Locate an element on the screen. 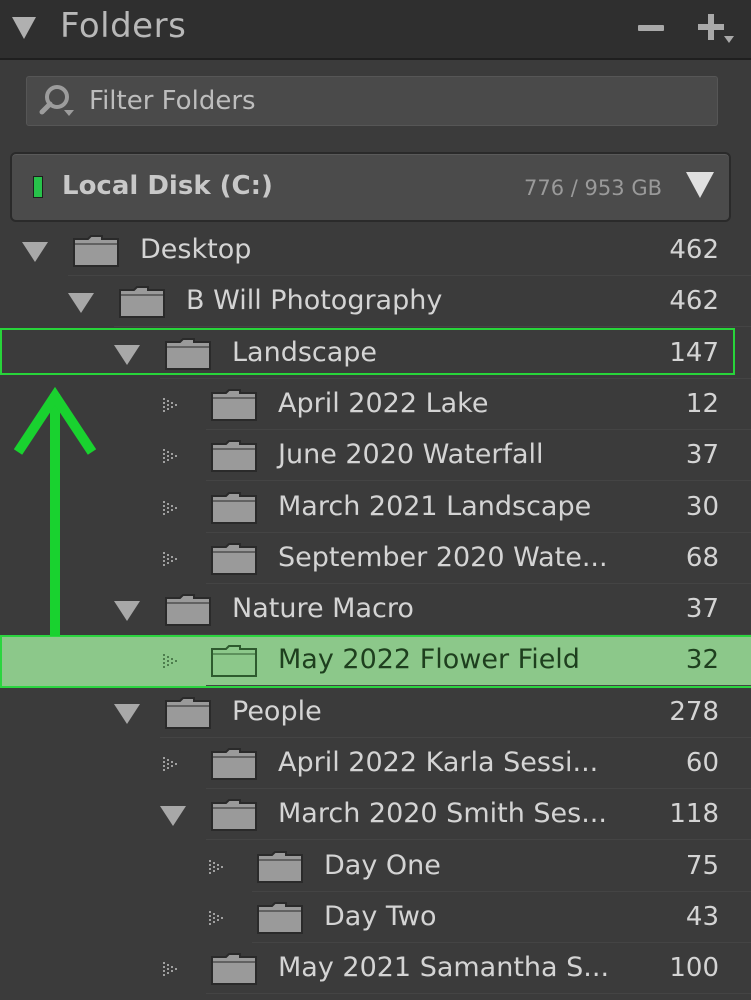 Image resolution: width=751 pixels, height=1000 pixels. photo-count: 30 is located at coordinates (702, 507).